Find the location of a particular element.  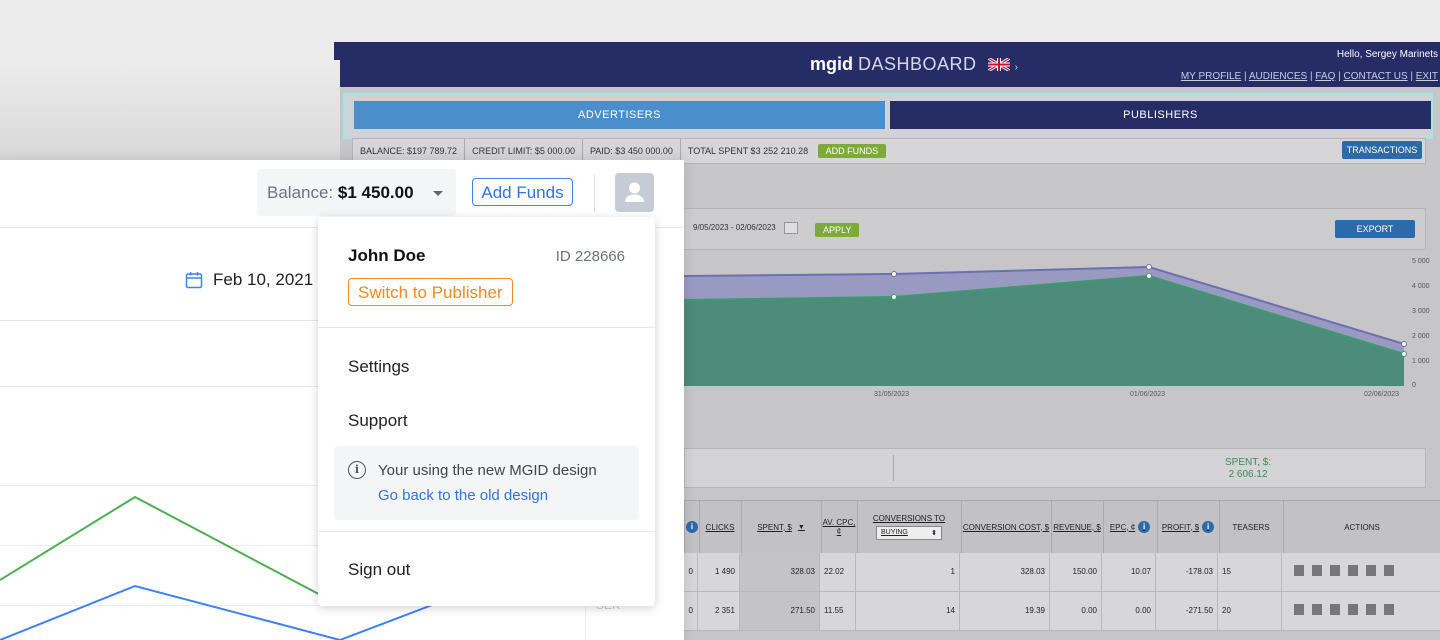

col-profit: PROFIT, $ i is located at coordinates (1188, 527).